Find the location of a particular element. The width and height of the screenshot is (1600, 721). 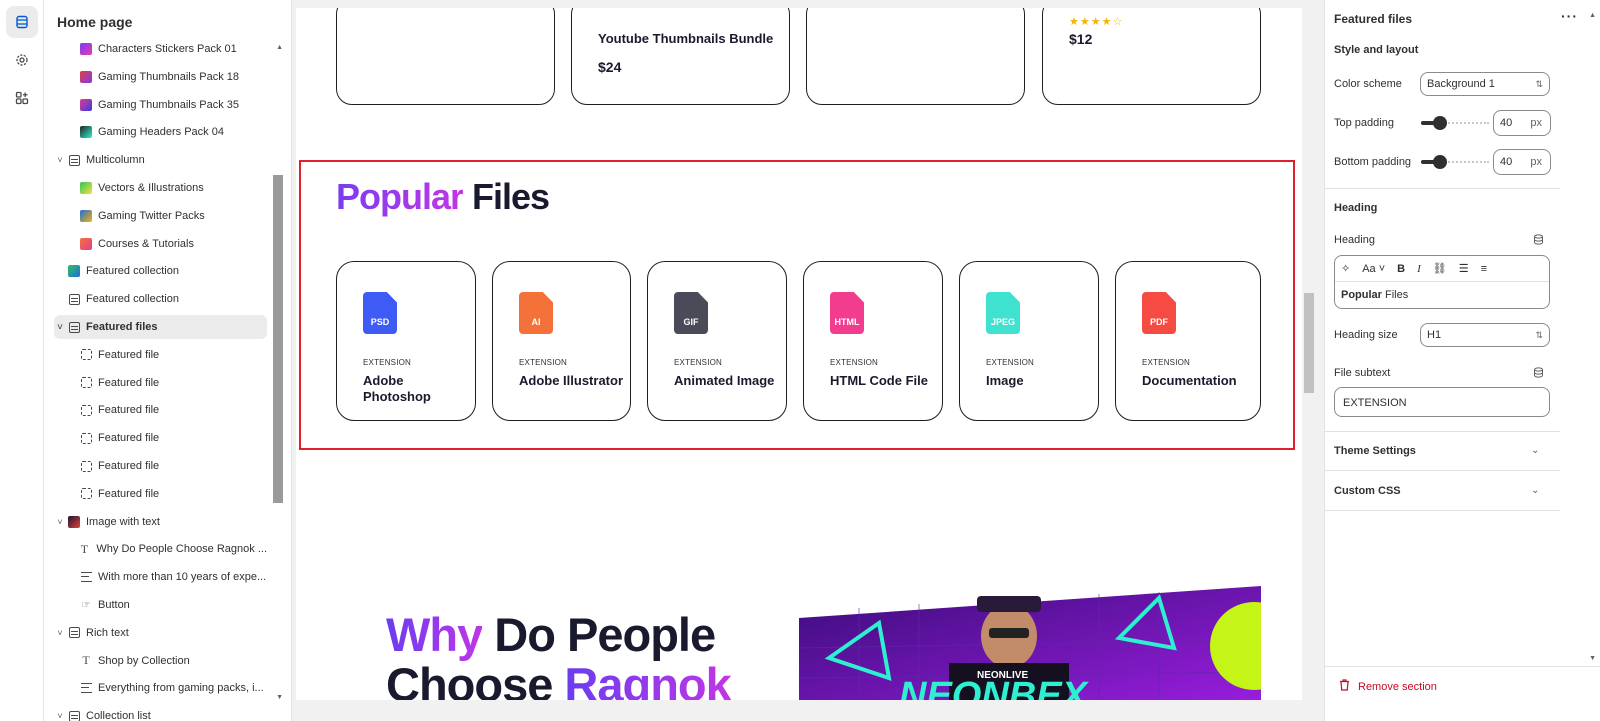

magic-icon: ✧ is located at coordinates (1345, 268).